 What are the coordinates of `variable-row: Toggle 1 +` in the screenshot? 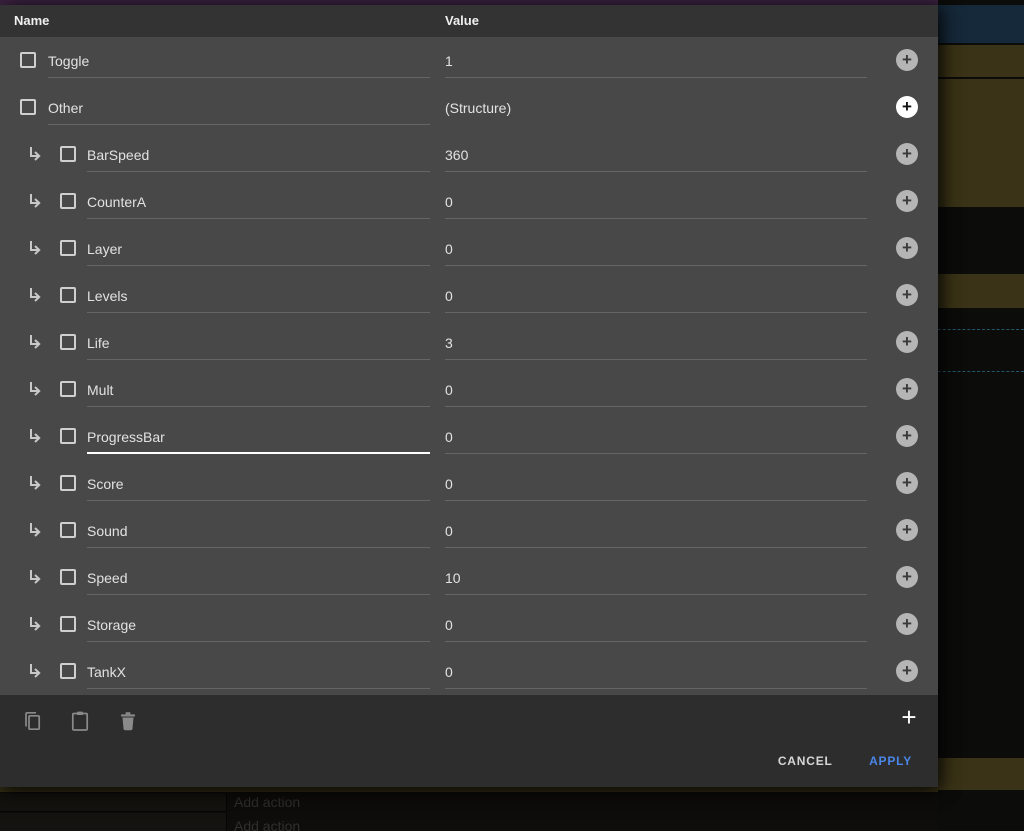 It's located at (469, 60).